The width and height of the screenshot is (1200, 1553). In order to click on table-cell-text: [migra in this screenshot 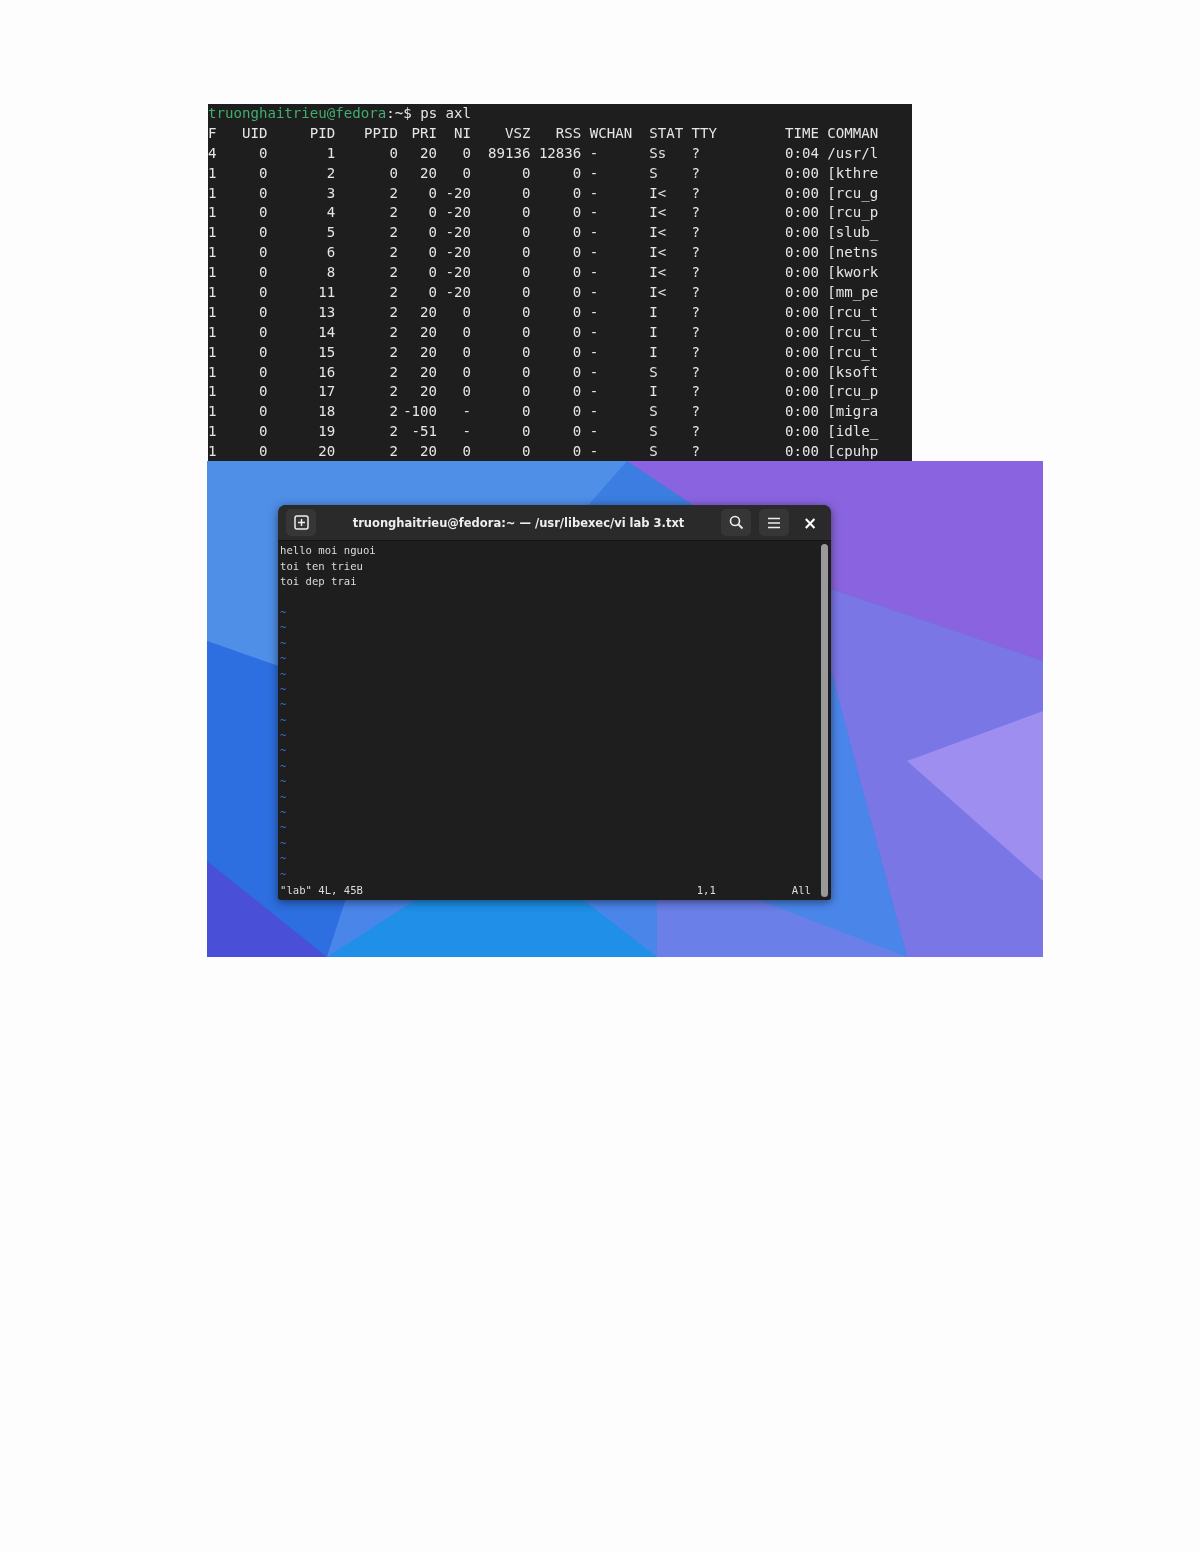, I will do `click(853, 412)`.